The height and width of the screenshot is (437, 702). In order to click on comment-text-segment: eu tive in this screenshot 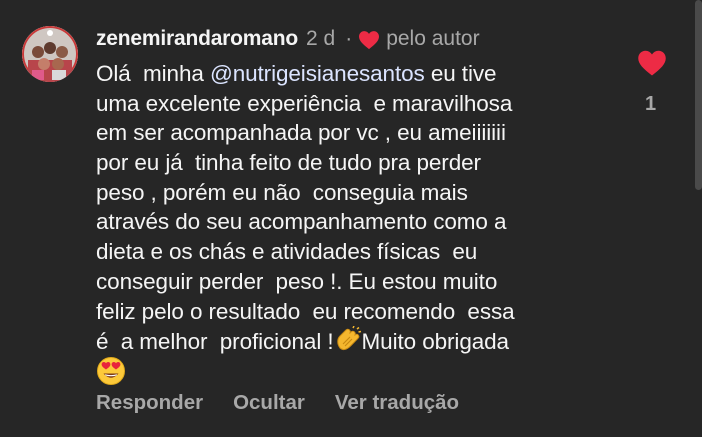, I will do `click(460, 73)`.